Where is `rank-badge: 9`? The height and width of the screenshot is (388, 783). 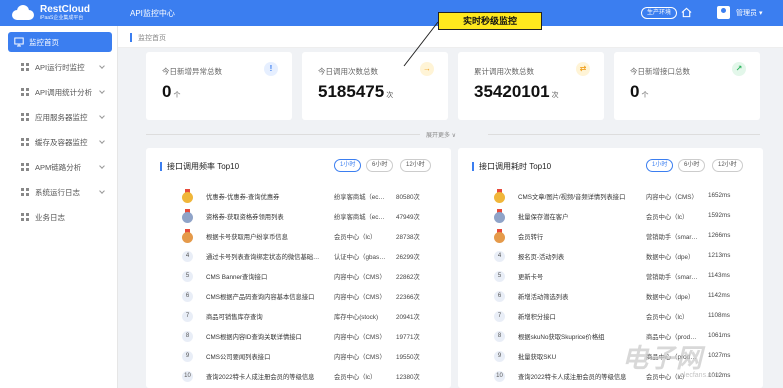 rank-badge: 9 is located at coordinates (499, 356).